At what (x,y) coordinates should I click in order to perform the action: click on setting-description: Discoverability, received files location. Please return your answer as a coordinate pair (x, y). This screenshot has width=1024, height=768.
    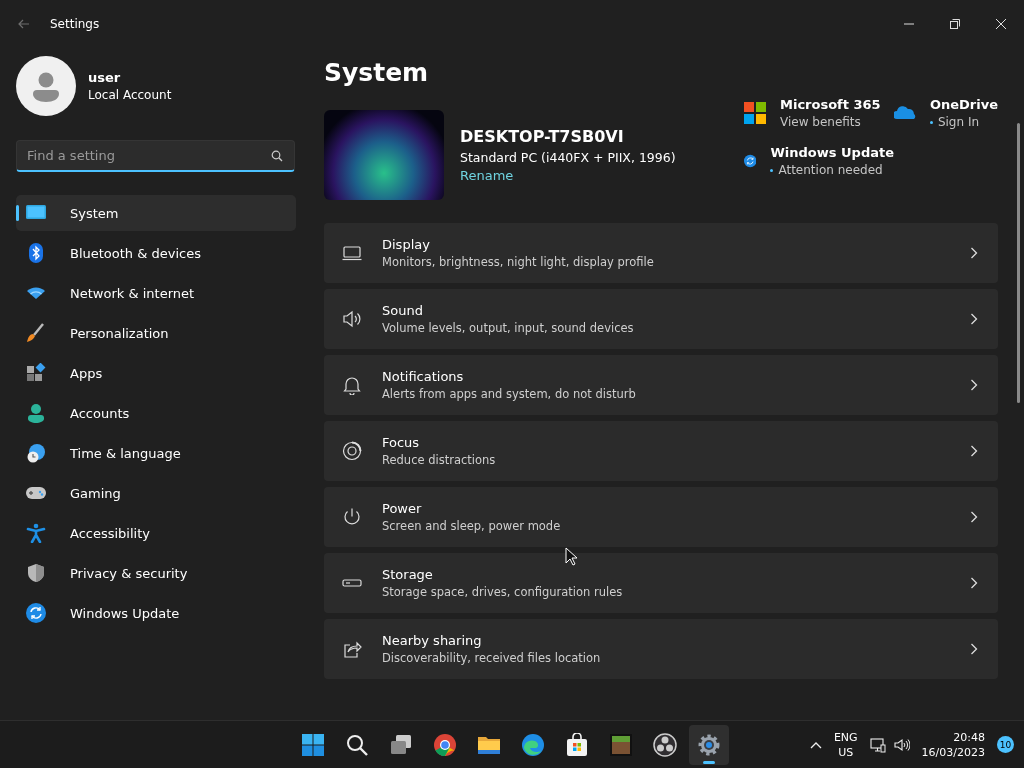
    Looking at the image, I should click on (492, 658).